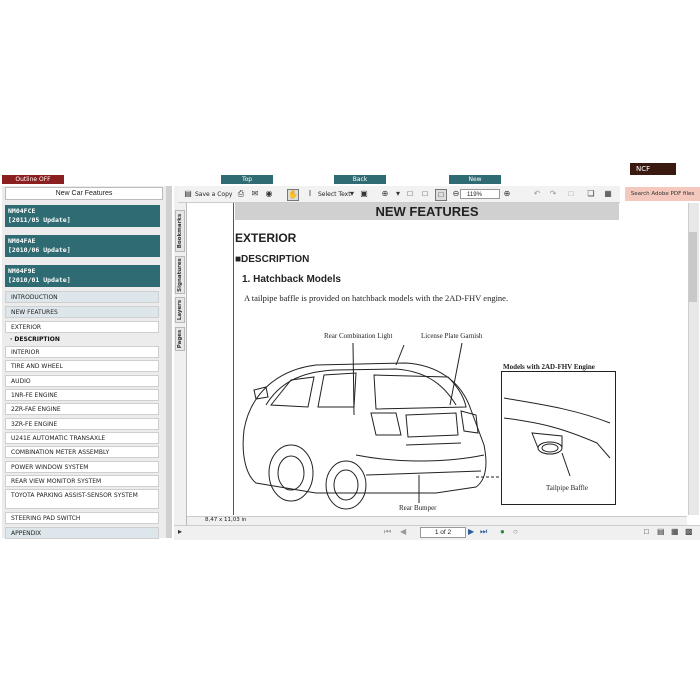  What do you see at coordinates (291, 279) in the screenshot?
I see `heading-hatchback: 1. Hatchback Models` at bounding box center [291, 279].